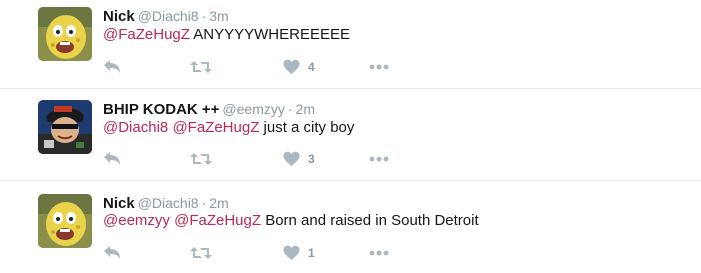 Image resolution: width=701 pixels, height=273 pixels. I want to click on like-button: 4, so click(299, 67).